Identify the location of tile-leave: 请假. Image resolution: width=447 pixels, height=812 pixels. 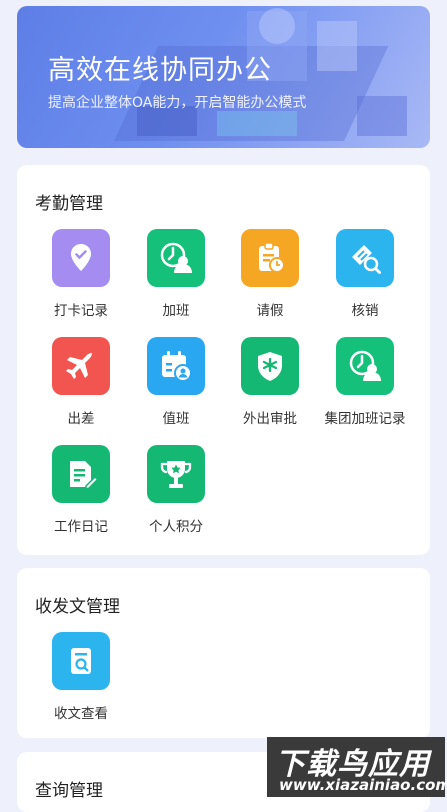
(270, 274).